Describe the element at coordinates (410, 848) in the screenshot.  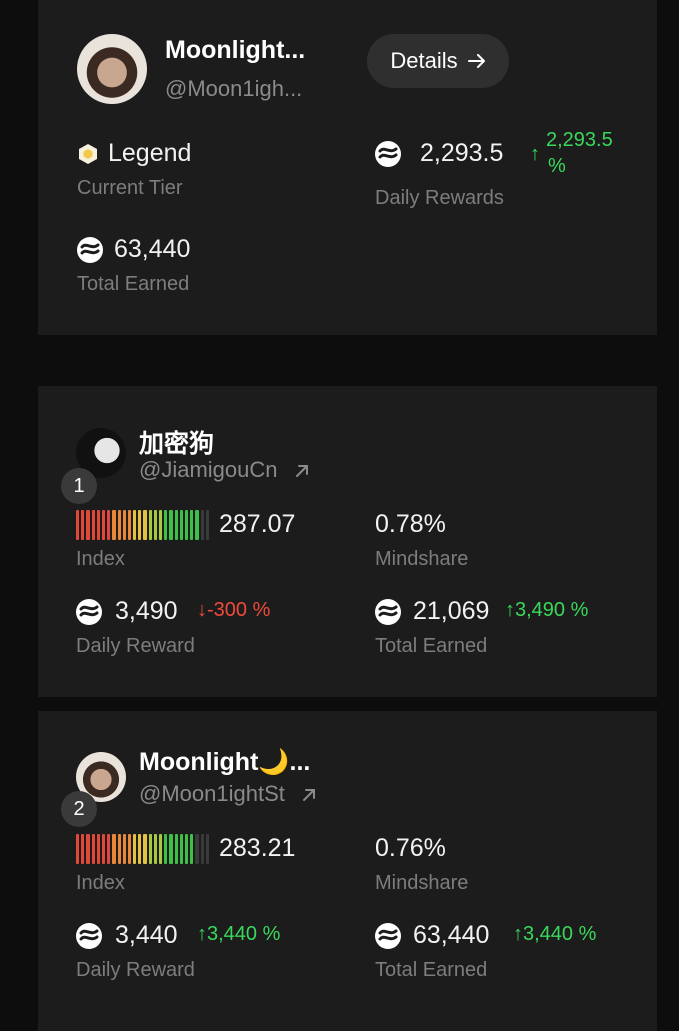
I see `mindshare-value: 0.76%` at that location.